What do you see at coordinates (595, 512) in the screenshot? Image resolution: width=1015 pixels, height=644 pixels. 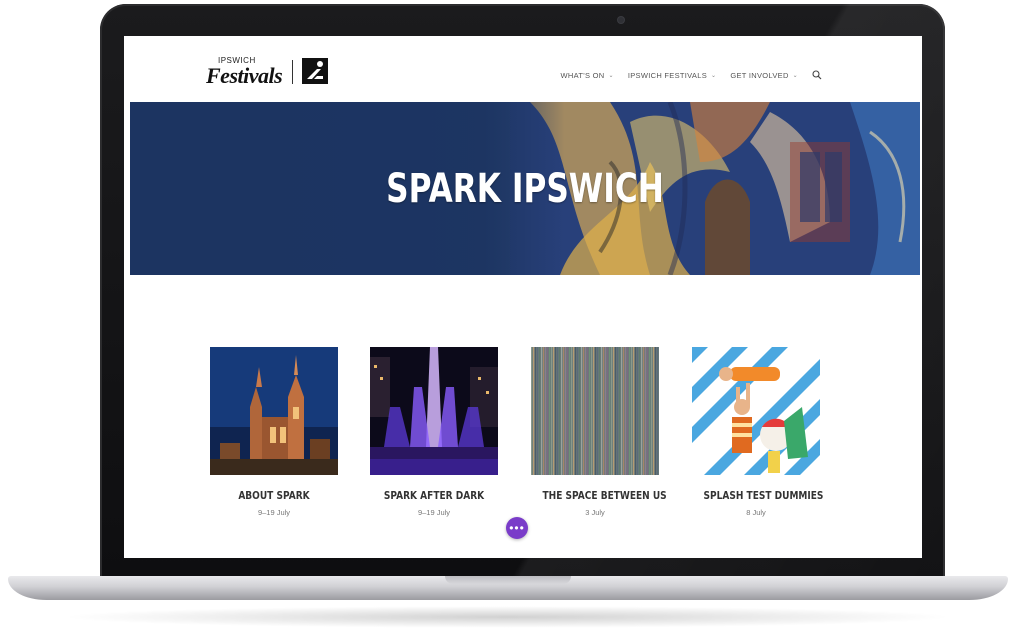 I see `card-date: 3 July` at bounding box center [595, 512].